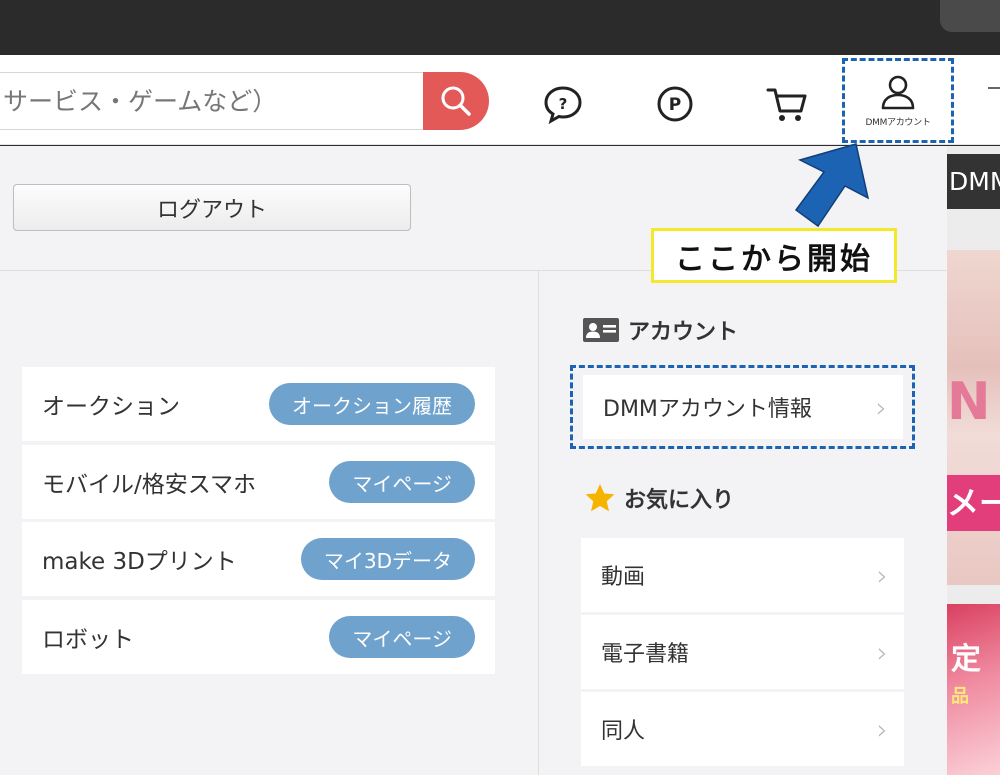  I want to click on my-3d-data-button: マイ3Dデータ, so click(387, 559).